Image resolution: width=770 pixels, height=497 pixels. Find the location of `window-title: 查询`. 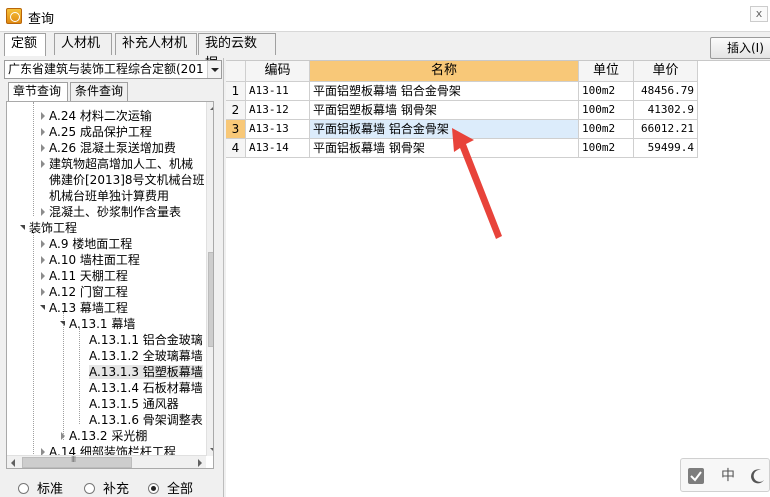

window-title: 查询 is located at coordinates (41, 19).